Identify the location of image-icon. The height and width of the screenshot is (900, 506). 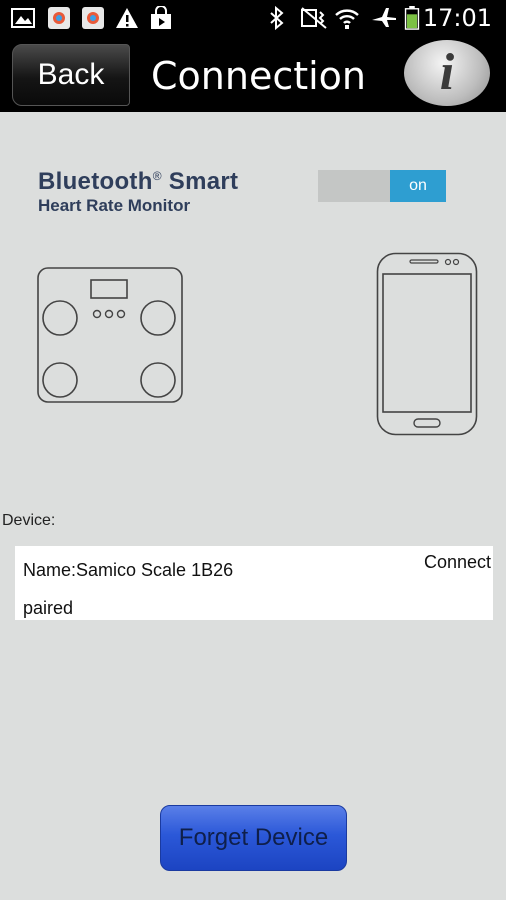
(23, 18).